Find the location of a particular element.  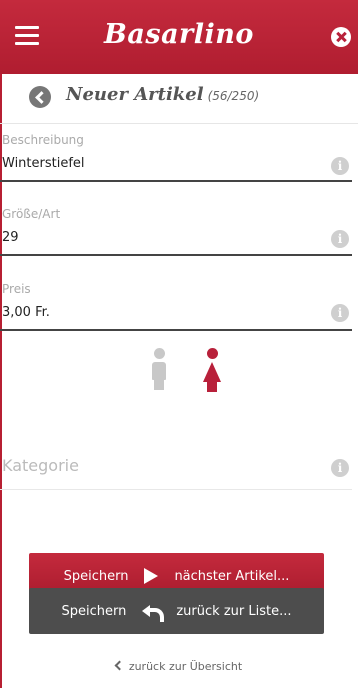

app-logo: Basarlino is located at coordinates (179, 34).